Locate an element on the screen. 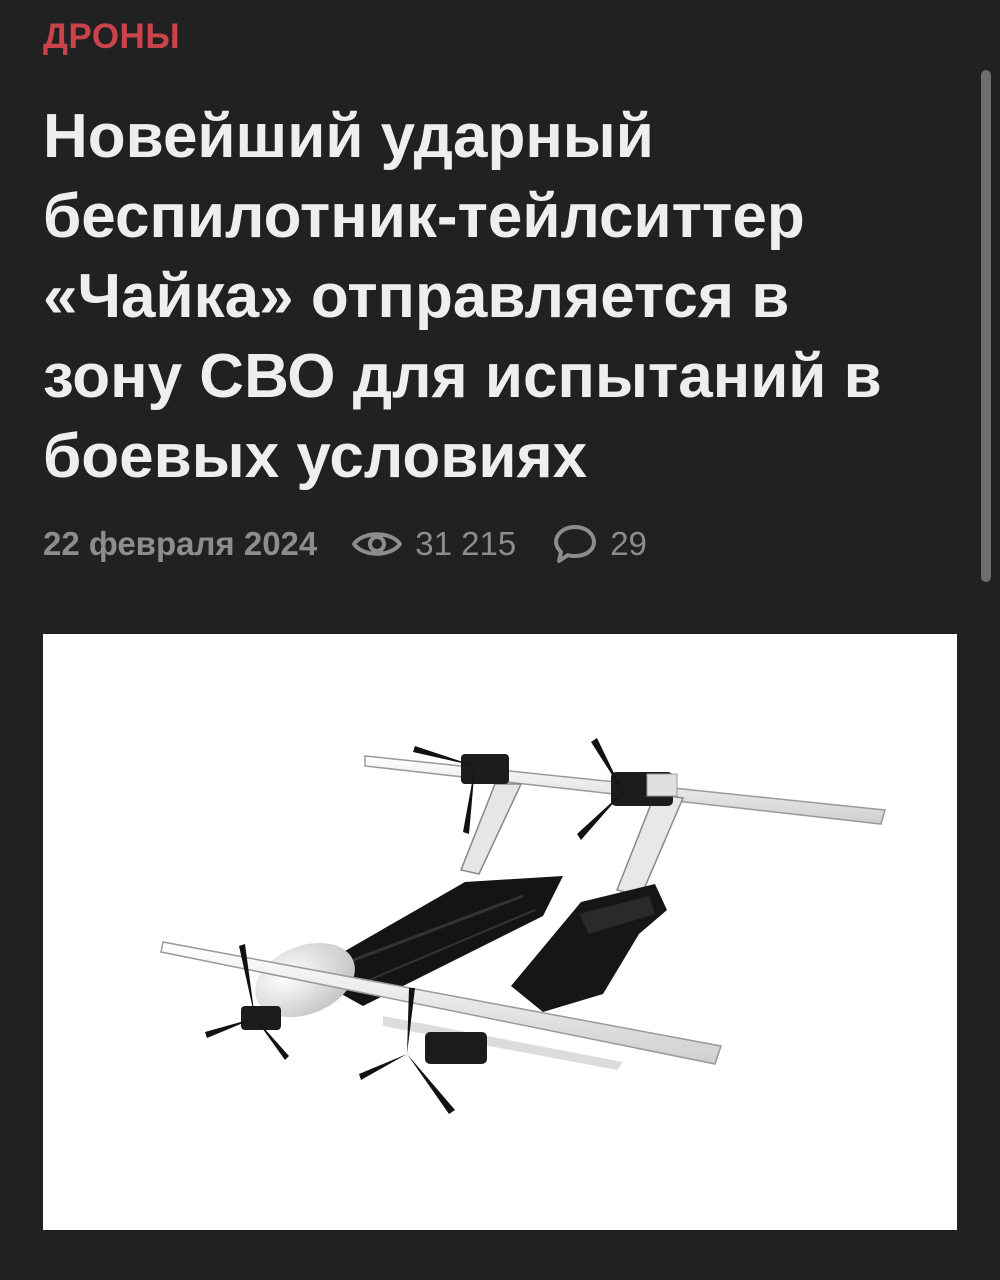 Image resolution: width=1000 pixels, height=1280 pixels. comments-count: 29 is located at coordinates (628, 544).